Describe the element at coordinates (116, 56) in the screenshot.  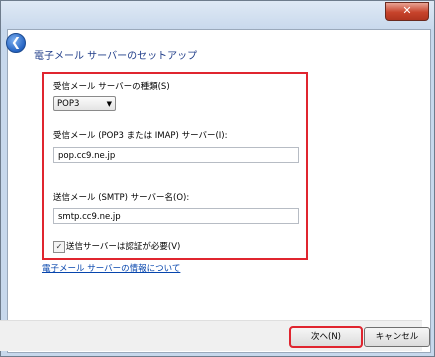
I see `page-title: 電子メール サーバーのセットアップ` at that location.